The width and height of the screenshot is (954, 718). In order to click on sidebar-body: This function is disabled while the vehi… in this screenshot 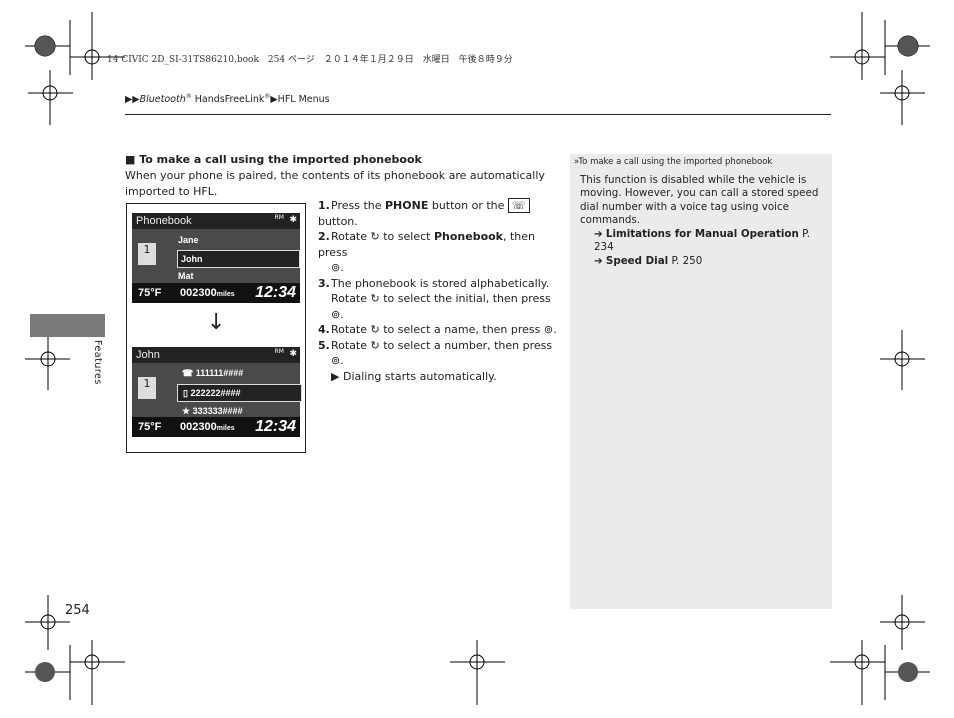, I will do `click(699, 200)`.